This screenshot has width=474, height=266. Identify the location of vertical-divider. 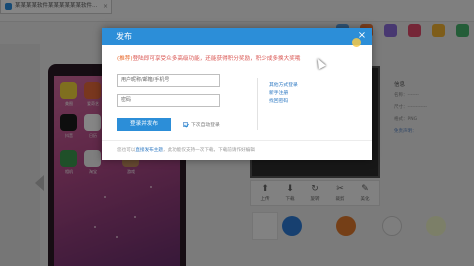
(257, 104).